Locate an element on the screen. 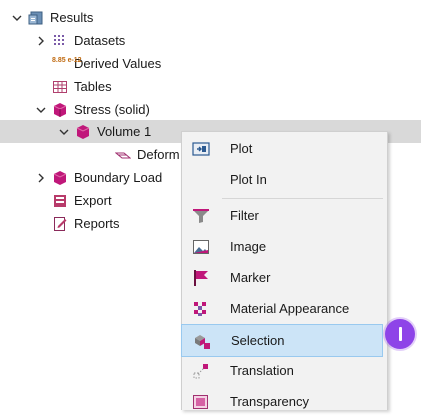 This screenshot has height=417, width=421. tree-node-boundary-load: Boundary Load is located at coordinates (98, 177).